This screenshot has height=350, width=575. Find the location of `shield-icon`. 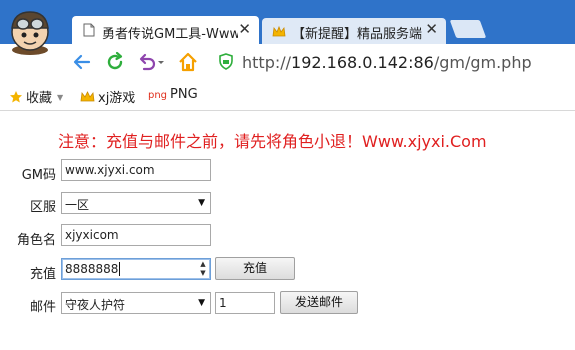

shield-icon is located at coordinates (226, 61).